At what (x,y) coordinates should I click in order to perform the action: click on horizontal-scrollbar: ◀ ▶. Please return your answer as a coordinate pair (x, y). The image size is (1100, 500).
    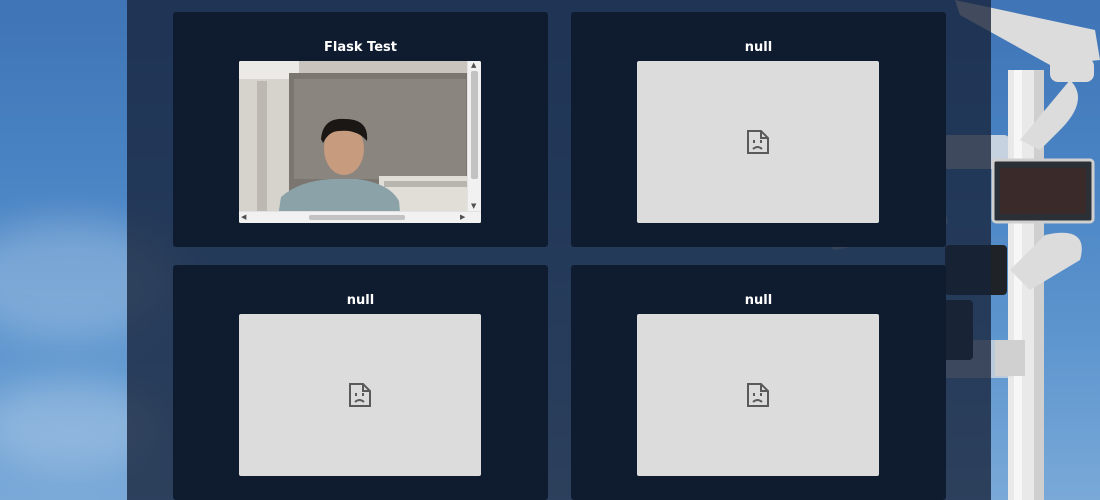
    Looking at the image, I should click on (360, 217).